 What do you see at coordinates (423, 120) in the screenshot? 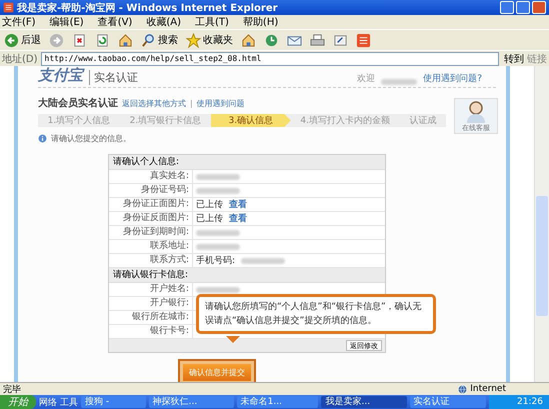
I see `step: 认证成` at bounding box center [423, 120].